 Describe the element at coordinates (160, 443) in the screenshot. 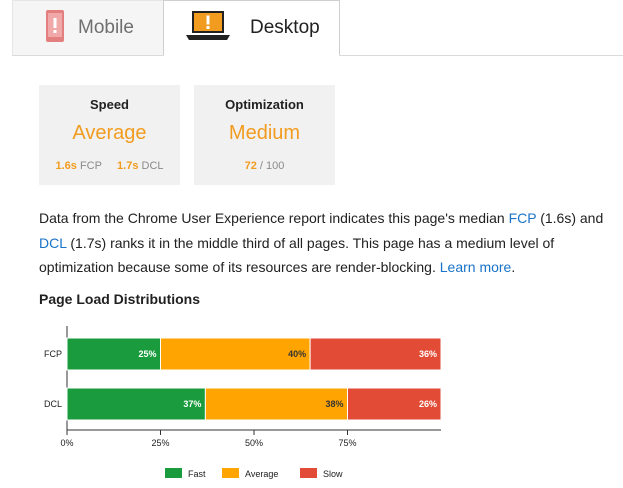

I see `x-tick-label: 25%` at that location.